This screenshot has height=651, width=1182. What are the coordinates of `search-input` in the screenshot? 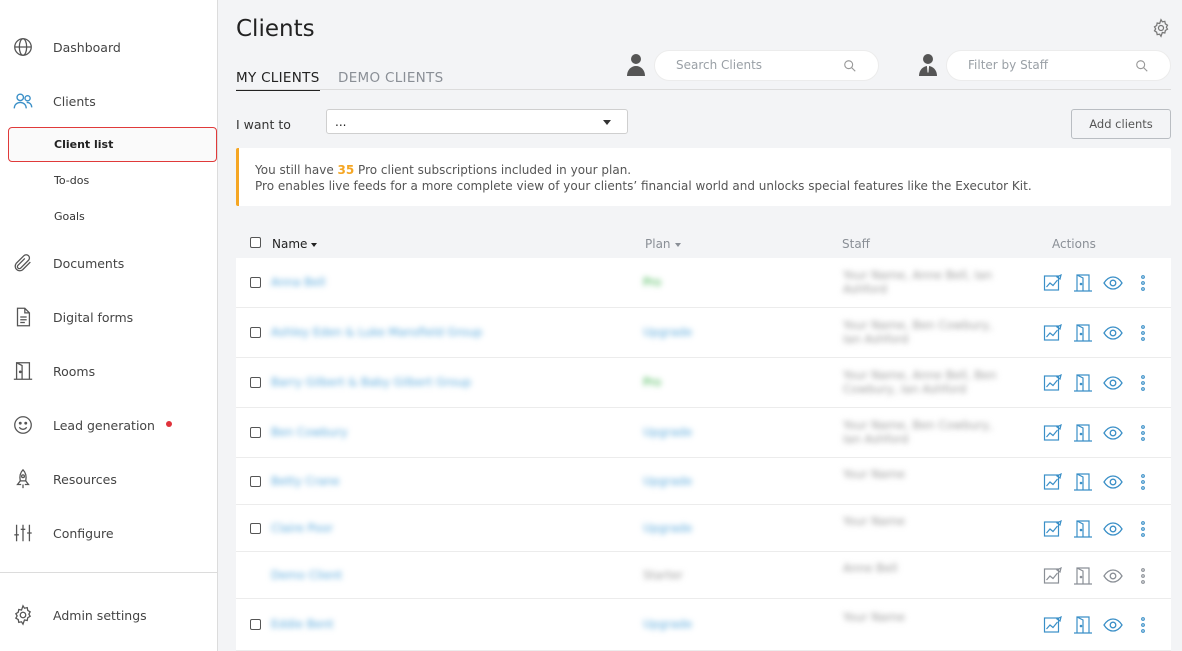 It's located at (751, 65).